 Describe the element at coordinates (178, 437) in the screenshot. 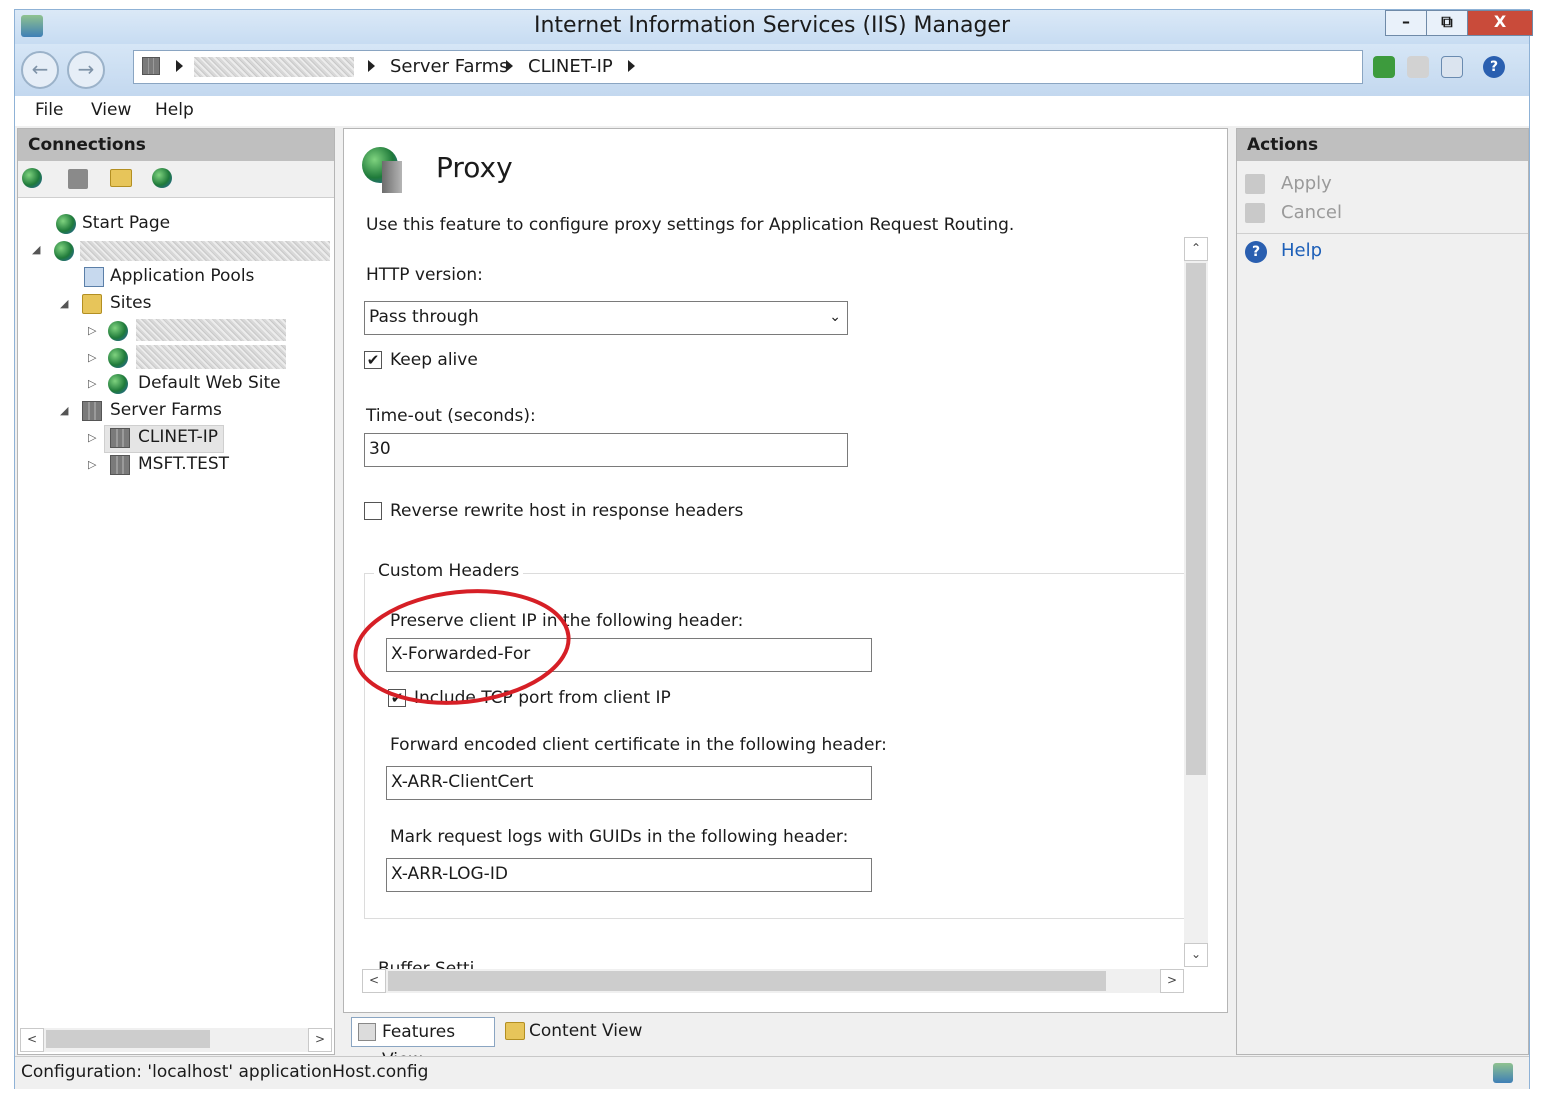

I see `tree-clinet-ip: CLINET-IP` at that location.